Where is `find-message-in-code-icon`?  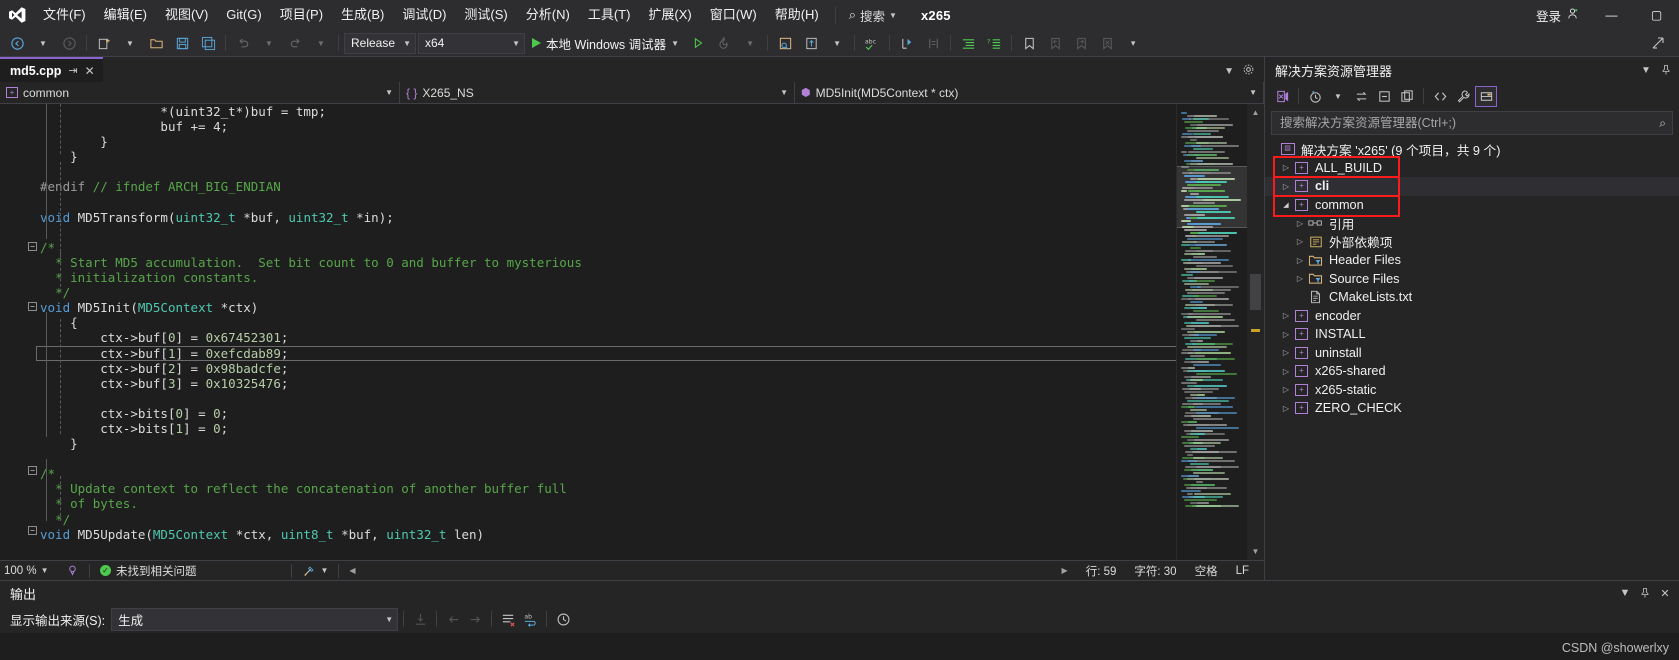 find-message-in-code-icon is located at coordinates (420, 619).